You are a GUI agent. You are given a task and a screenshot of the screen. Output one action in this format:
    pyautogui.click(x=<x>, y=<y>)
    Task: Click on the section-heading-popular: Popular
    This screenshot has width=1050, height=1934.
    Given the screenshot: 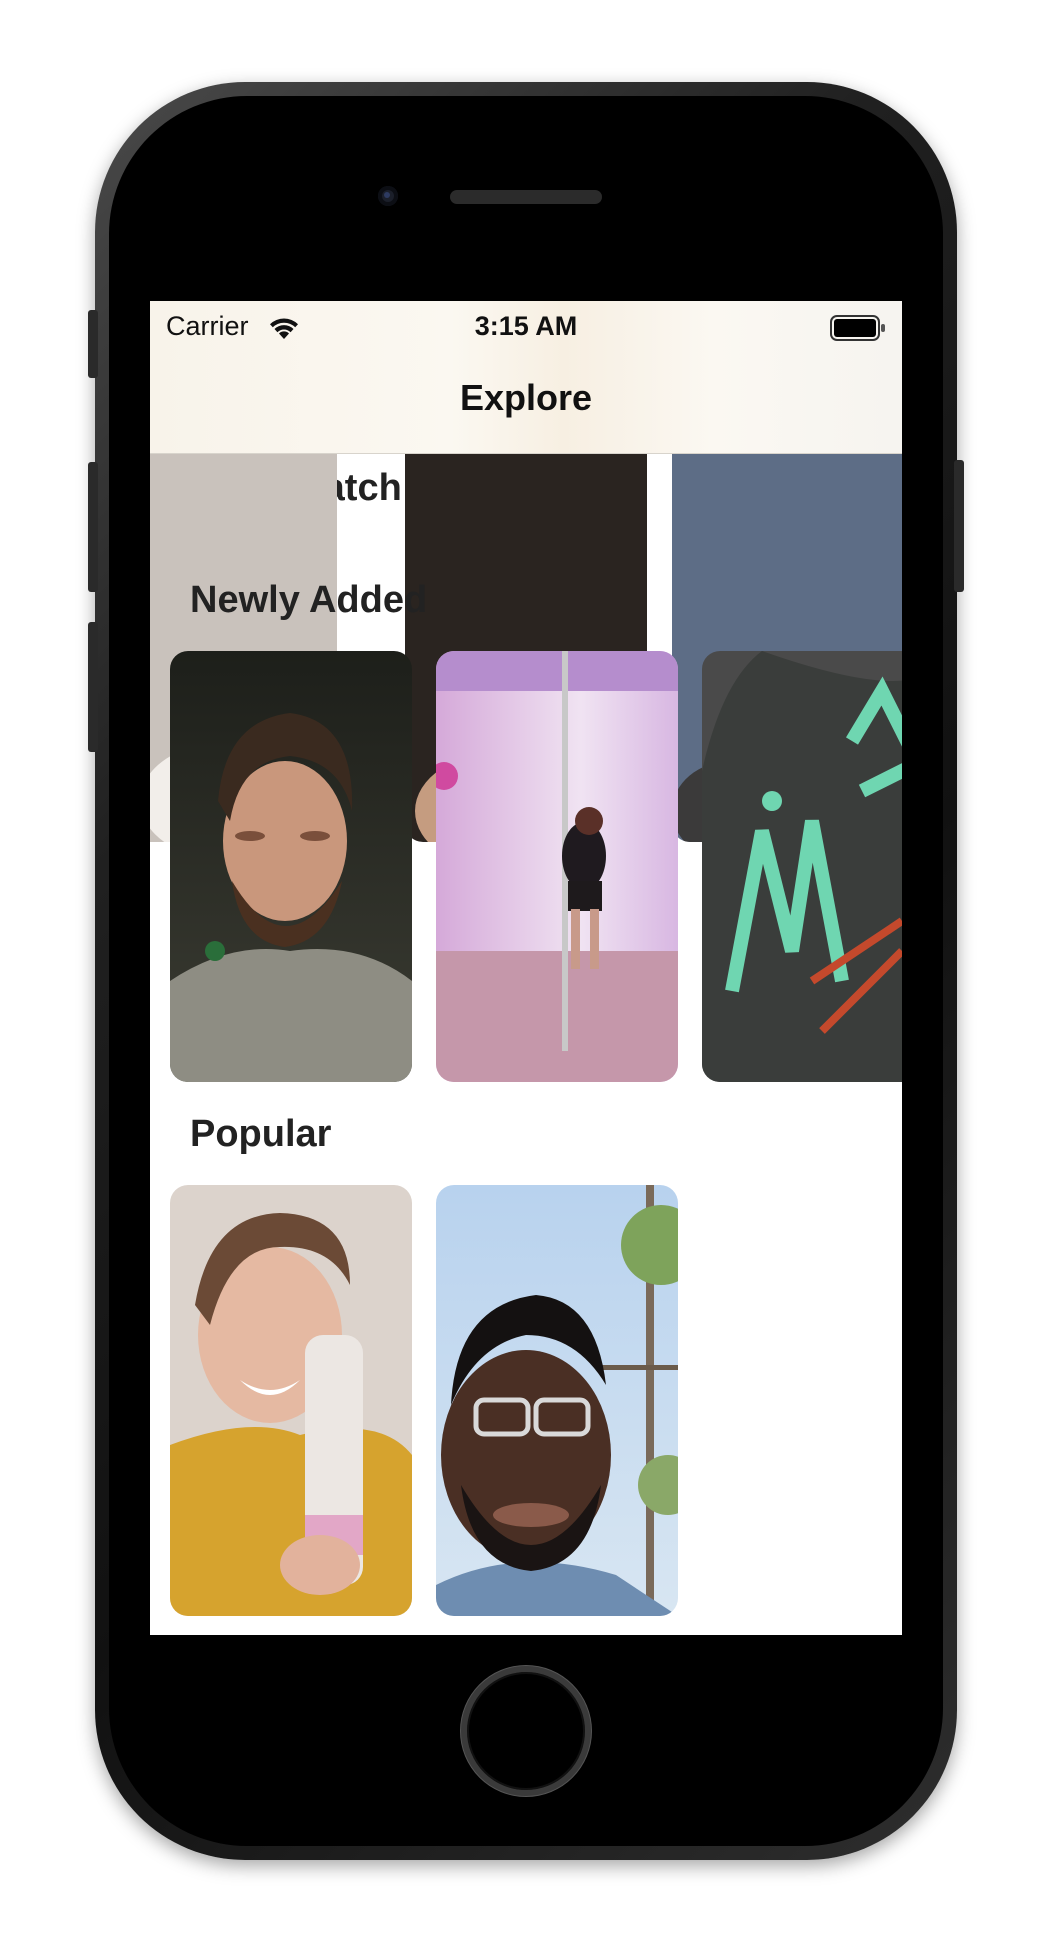 What is the action you would take?
    pyautogui.click(x=261, y=1134)
    